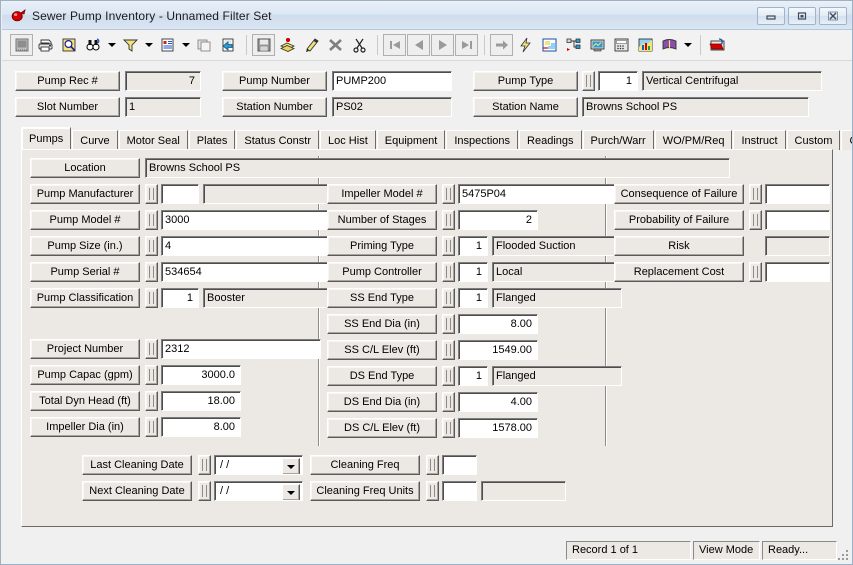 This screenshot has height=565, width=853. What do you see at coordinates (382, 402) in the screenshot?
I see `ds-end-dia-in-label: DS End Dia (in)` at bounding box center [382, 402].